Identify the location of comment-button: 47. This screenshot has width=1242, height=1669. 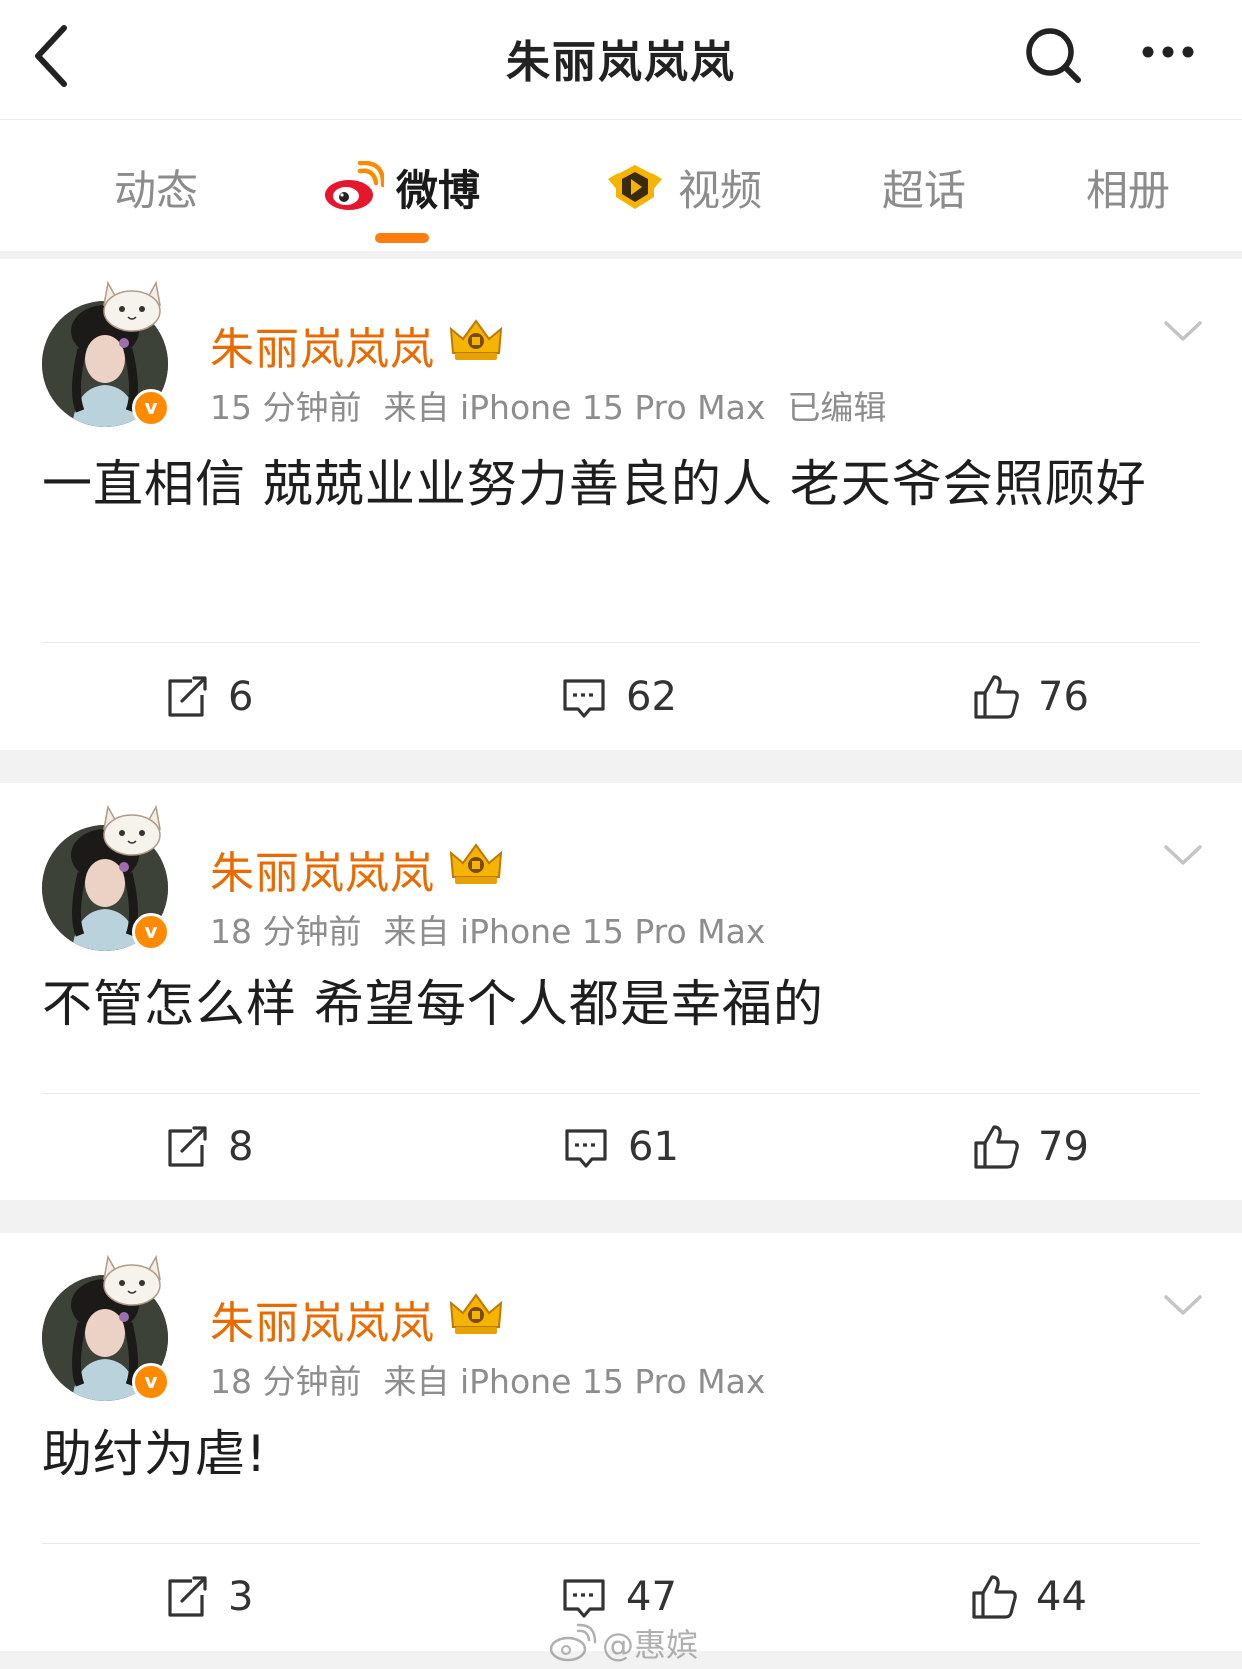
(618, 1597).